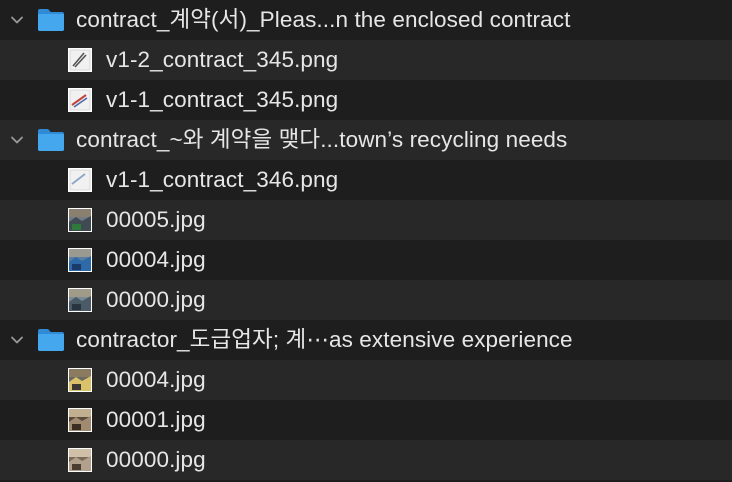 The image size is (732, 482). I want to click on file-row: v1-2_contract_345.png, so click(366, 60).